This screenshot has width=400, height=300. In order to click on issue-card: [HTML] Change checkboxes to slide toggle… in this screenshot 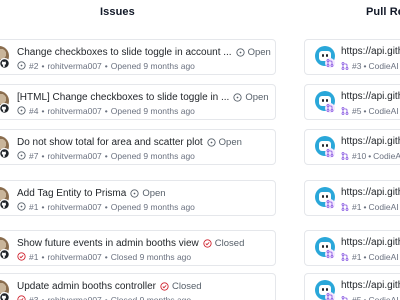, I will do `click(138, 102)`.